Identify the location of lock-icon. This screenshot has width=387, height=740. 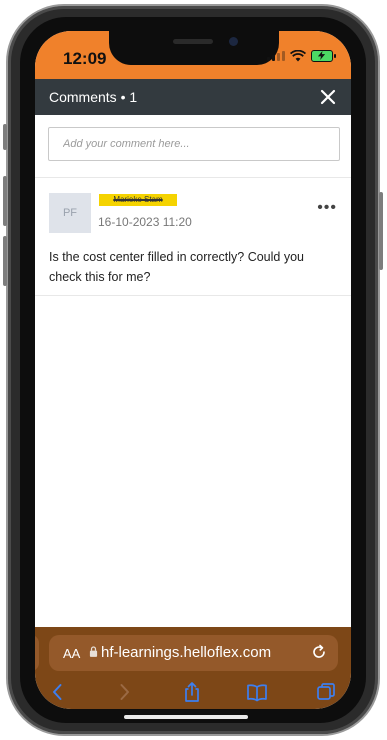
(93, 651).